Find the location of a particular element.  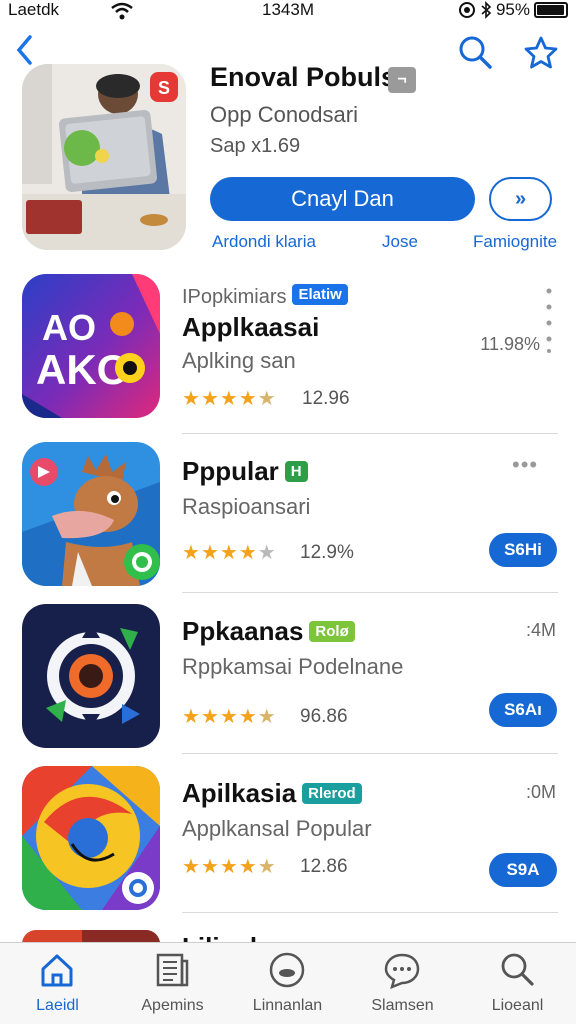

star-rating-2: ★★★★★ is located at coordinates (229, 552).